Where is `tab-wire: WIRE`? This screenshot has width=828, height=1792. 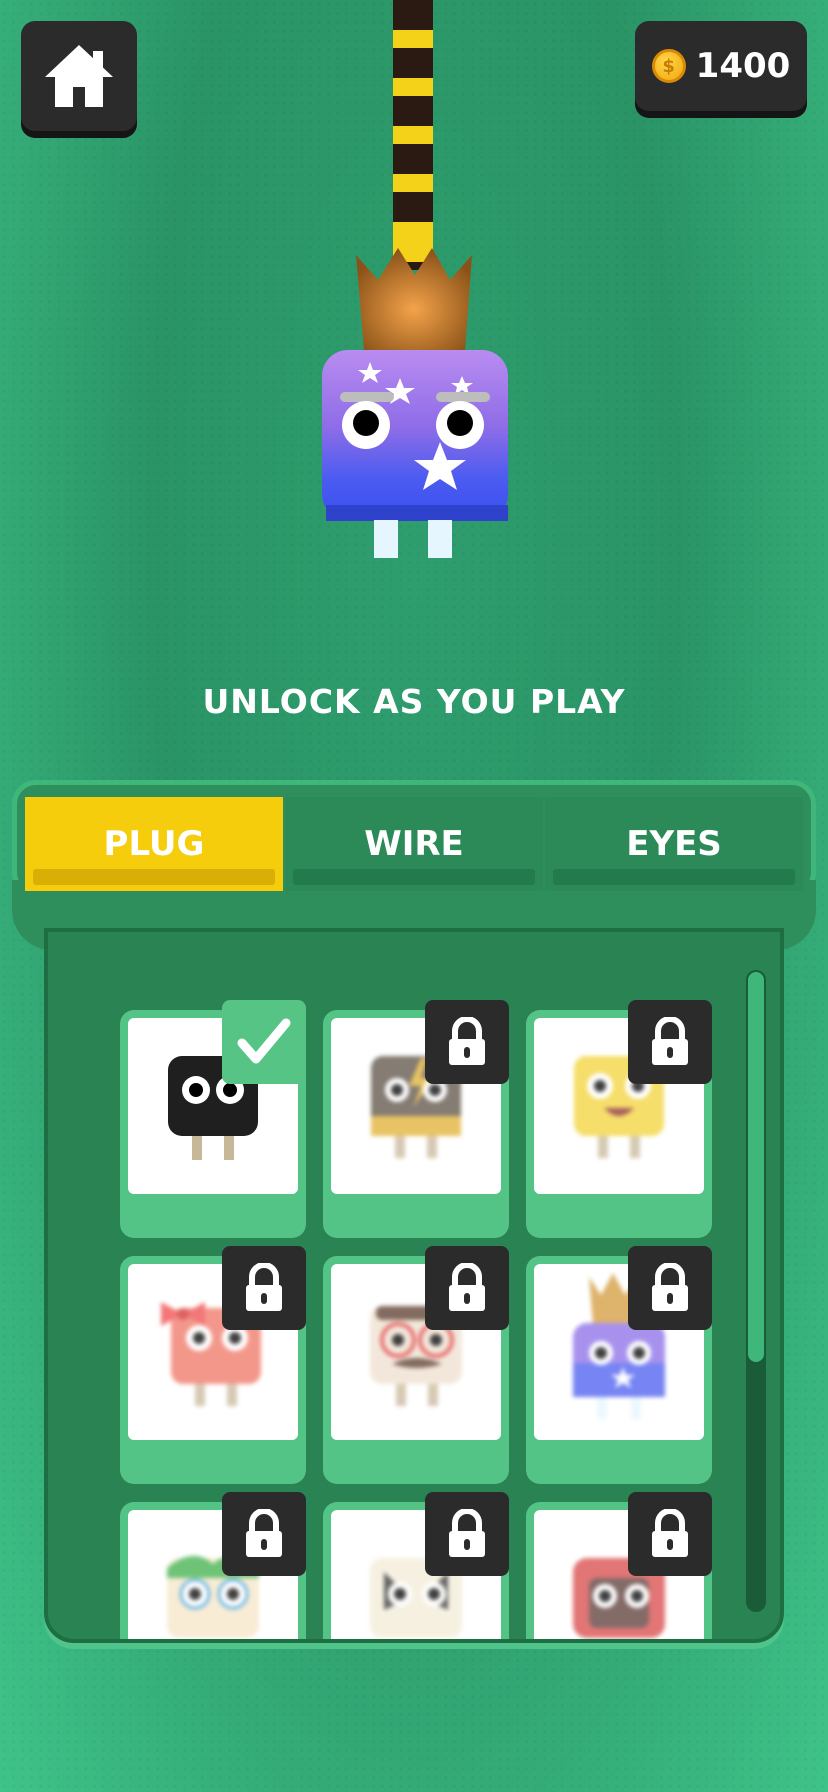 tab-wire: WIRE is located at coordinates (414, 844).